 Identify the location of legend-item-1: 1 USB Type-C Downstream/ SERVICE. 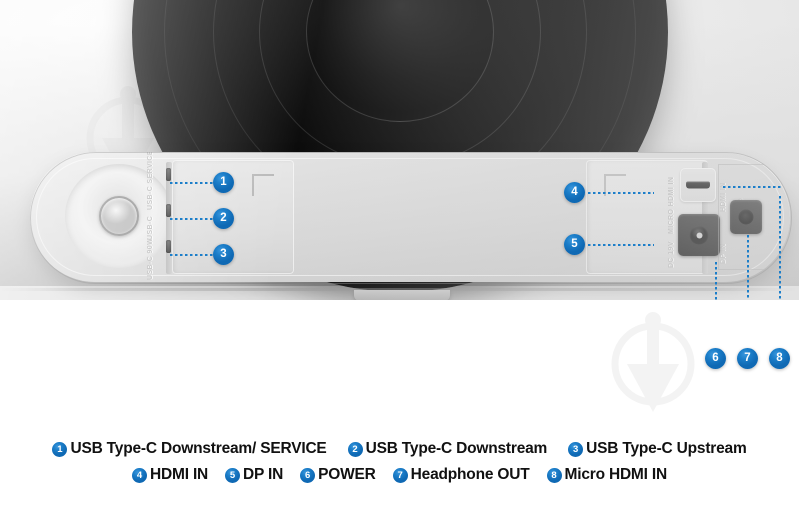
(189, 449).